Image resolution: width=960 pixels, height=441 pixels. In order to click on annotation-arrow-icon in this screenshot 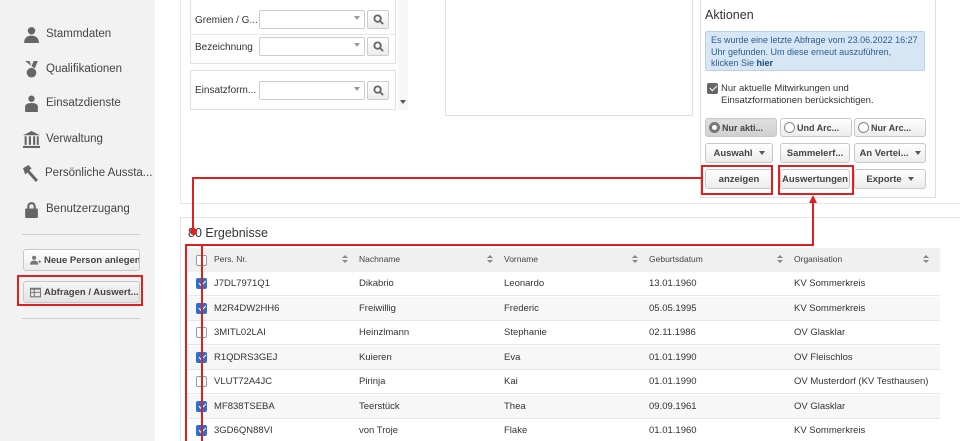, I will do `click(813, 199)`.